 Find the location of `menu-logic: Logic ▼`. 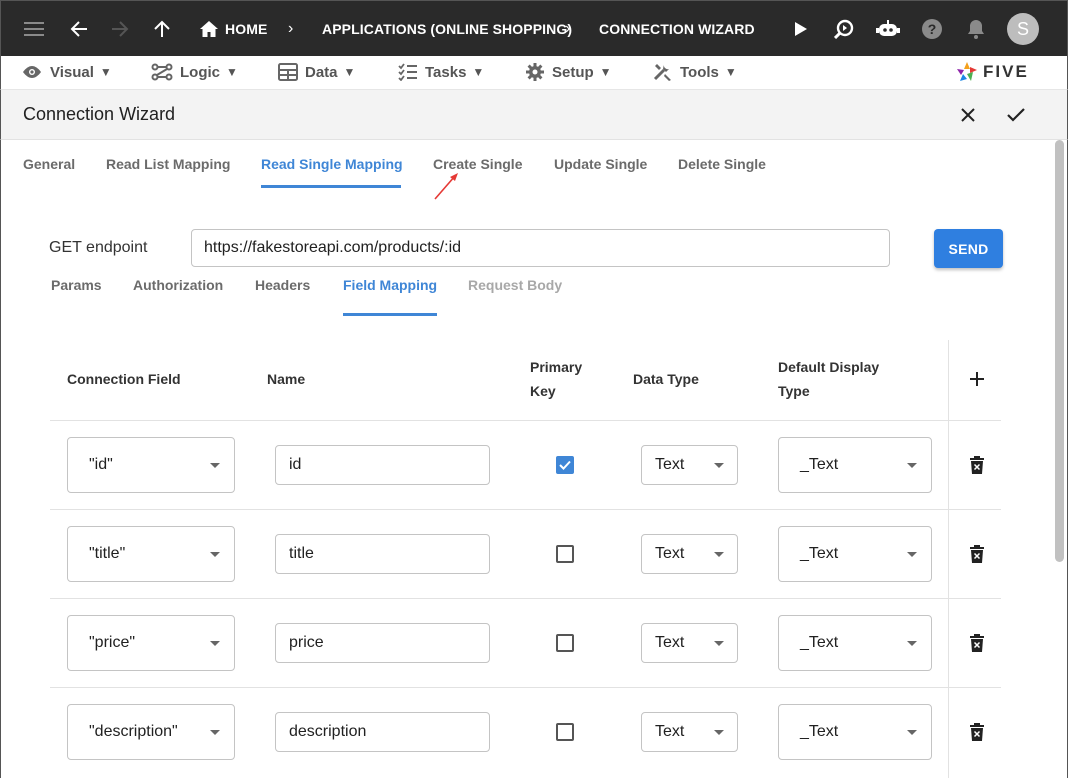

menu-logic: Logic ▼ is located at coordinates (194, 72).